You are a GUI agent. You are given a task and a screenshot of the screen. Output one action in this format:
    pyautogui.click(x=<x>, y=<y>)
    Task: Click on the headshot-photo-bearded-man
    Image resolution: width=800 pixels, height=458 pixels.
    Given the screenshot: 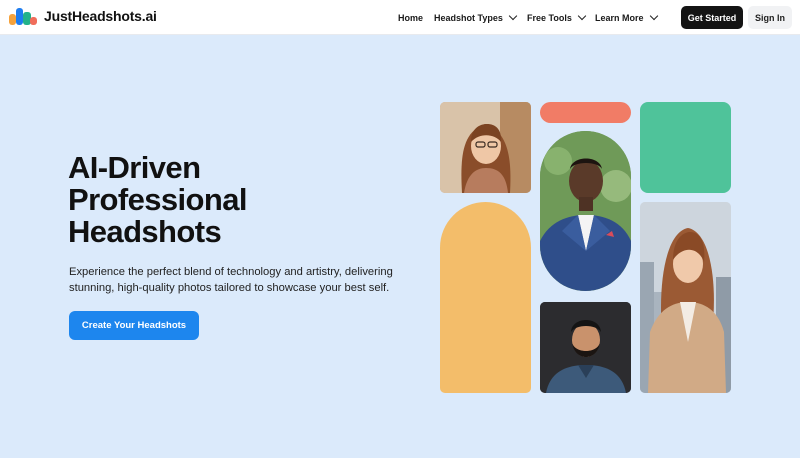 What is the action you would take?
    pyautogui.click(x=585, y=347)
    